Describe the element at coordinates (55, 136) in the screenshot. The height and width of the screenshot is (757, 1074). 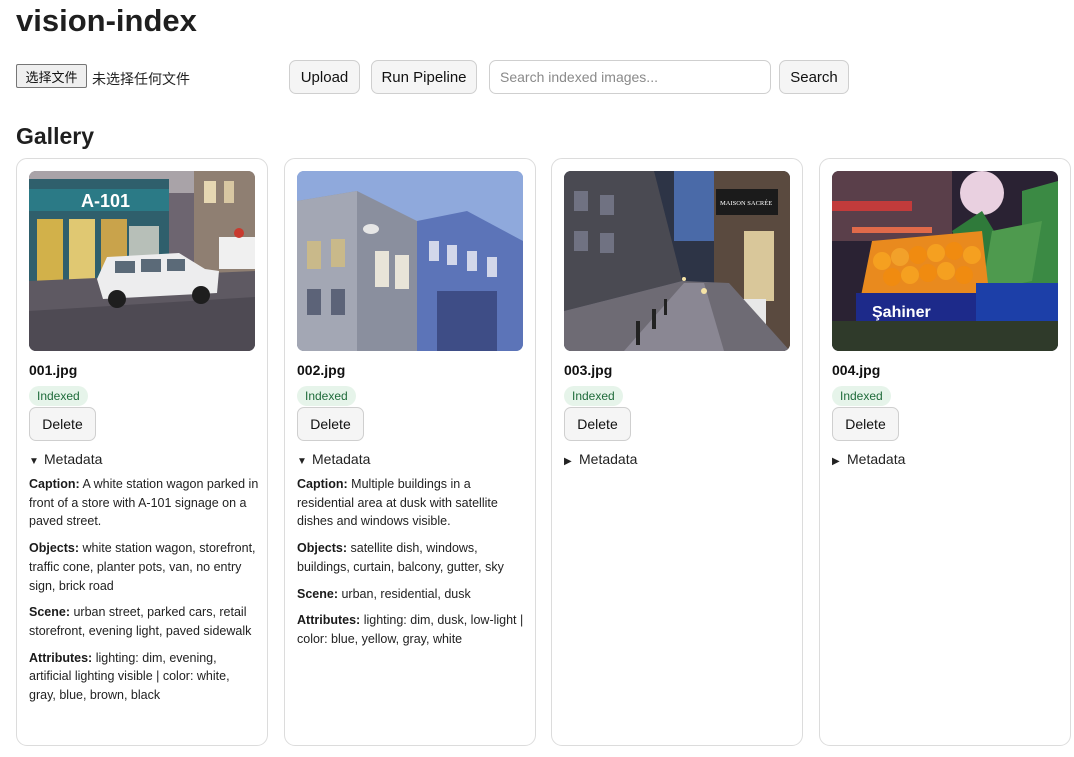
I see `gallery-title: Gallery` at that location.